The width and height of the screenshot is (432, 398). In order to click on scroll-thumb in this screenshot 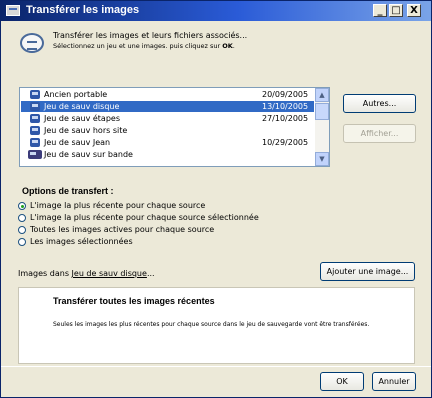, I will do `click(322, 111)`.